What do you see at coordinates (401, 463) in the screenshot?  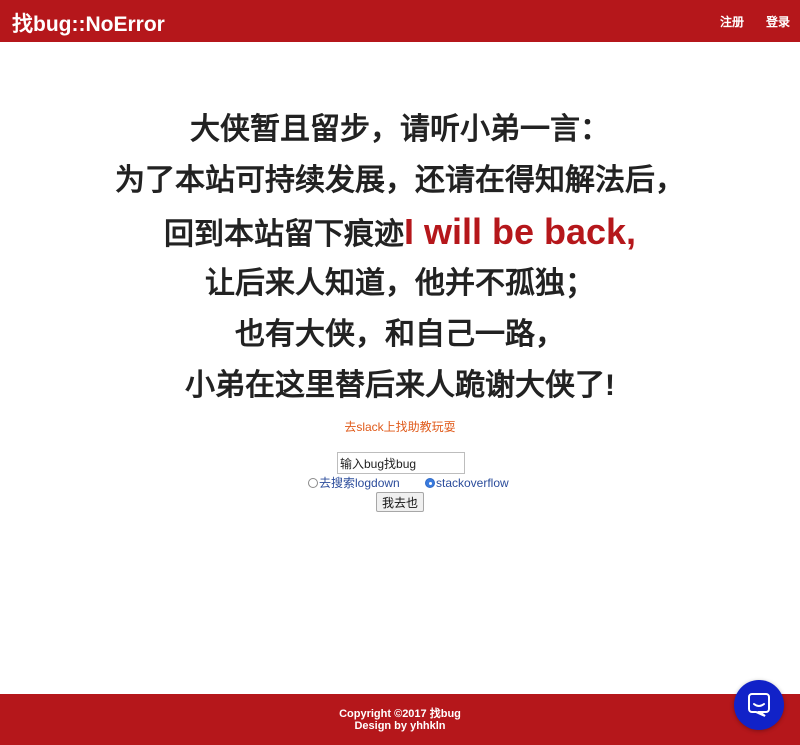 I see `bug-search-input` at bounding box center [401, 463].